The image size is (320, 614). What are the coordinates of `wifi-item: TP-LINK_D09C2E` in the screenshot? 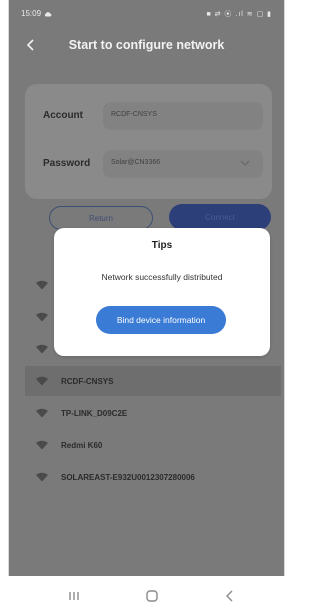 It's located at (153, 413).